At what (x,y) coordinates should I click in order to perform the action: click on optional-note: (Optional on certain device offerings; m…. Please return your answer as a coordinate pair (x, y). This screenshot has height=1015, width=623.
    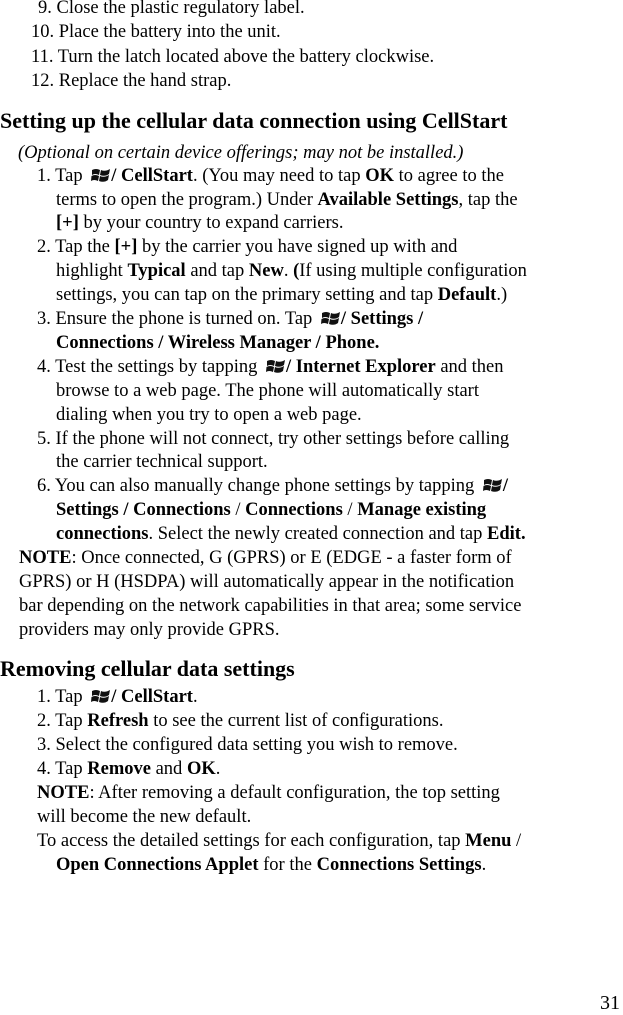
    Looking at the image, I should click on (241, 153).